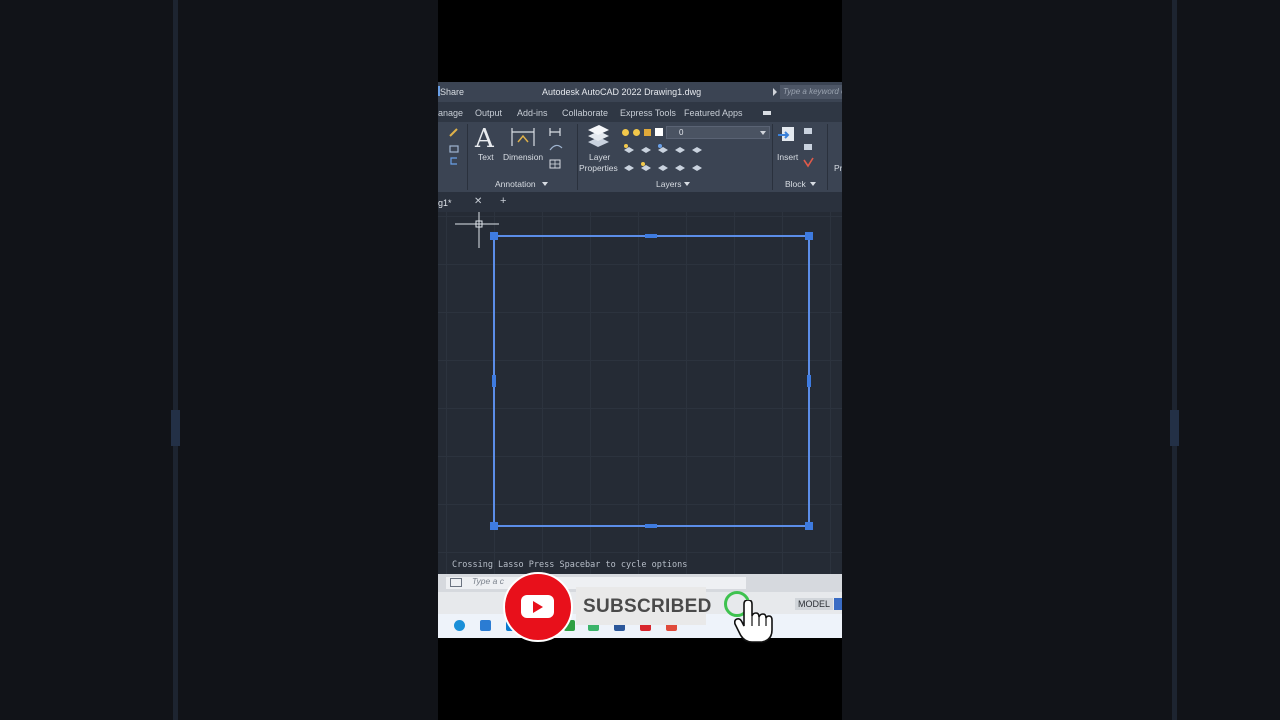 The height and width of the screenshot is (720, 1280). Describe the element at coordinates (813, 184) in the screenshot. I see `block-dropdown-icon` at that location.